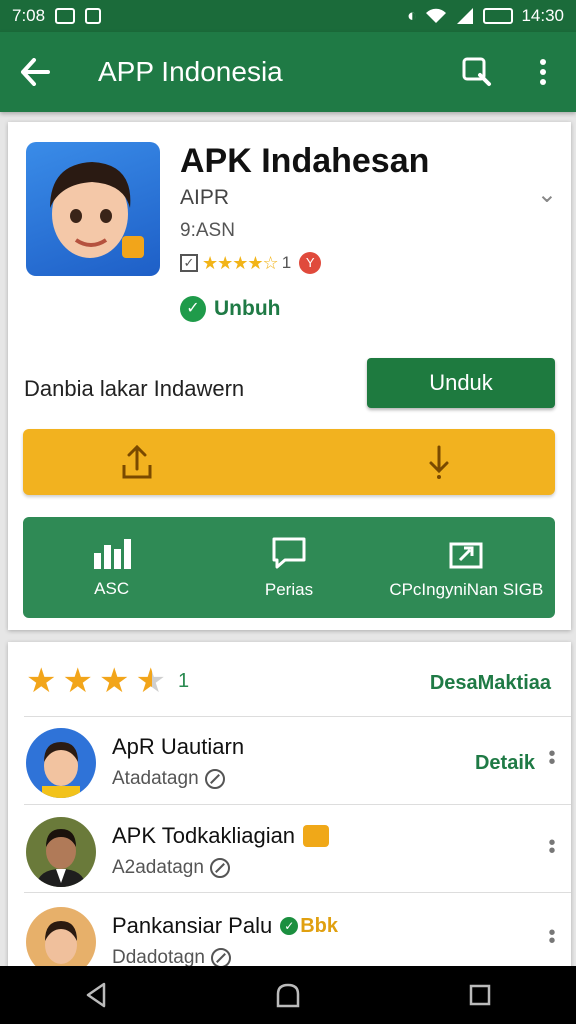 The width and height of the screenshot is (576, 1024). I want to click on app-category: 9:ASN, so click(207, 230).